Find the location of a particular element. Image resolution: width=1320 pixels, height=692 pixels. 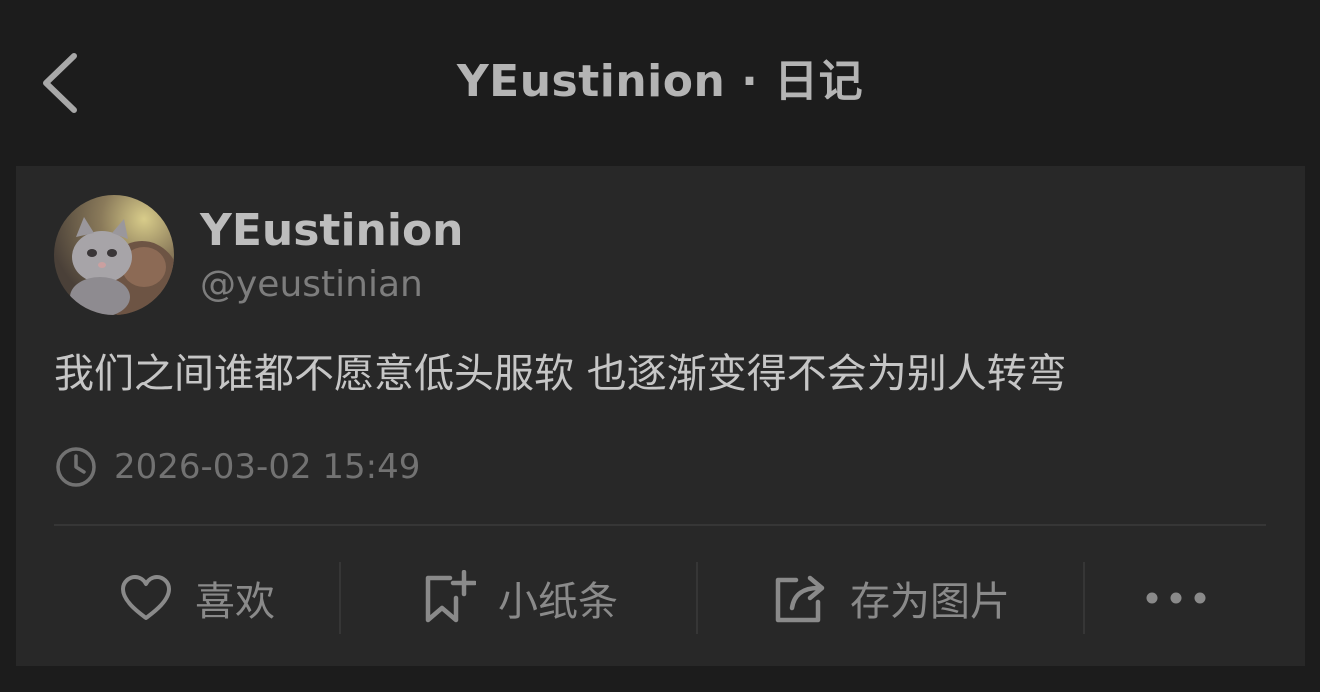

page-title: YEustinion · 日记 is located at coordinates (660, 81).